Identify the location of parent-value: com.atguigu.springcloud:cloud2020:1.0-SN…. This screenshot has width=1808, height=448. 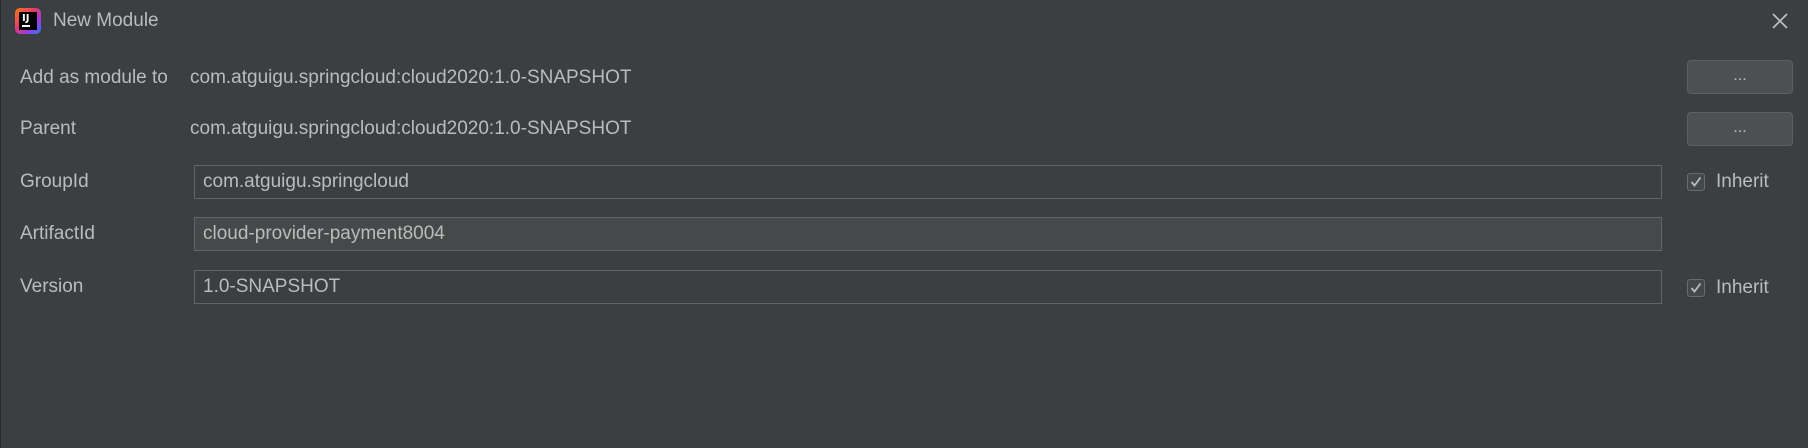
(411, 128).